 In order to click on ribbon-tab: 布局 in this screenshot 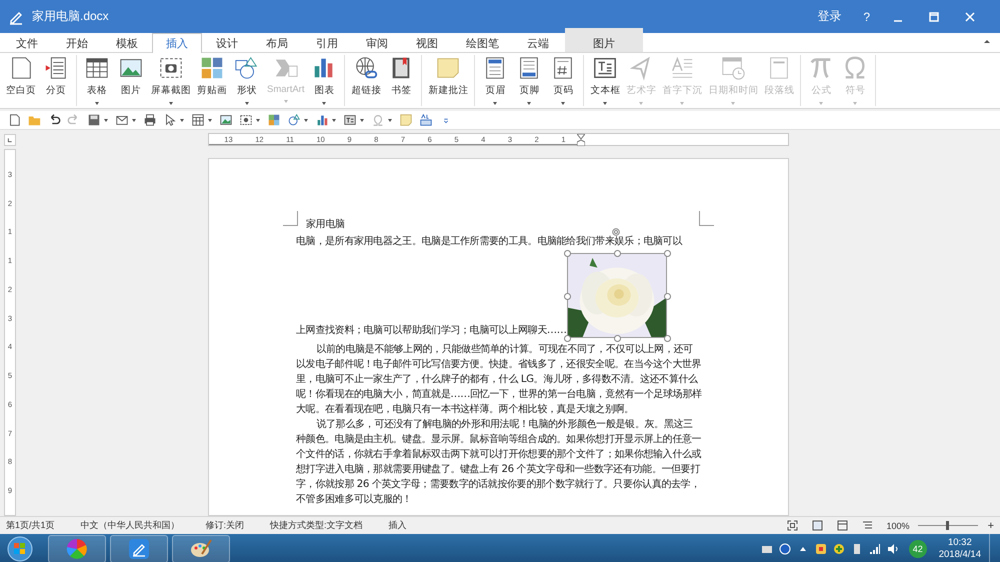, I will do `click(277, 43)`.